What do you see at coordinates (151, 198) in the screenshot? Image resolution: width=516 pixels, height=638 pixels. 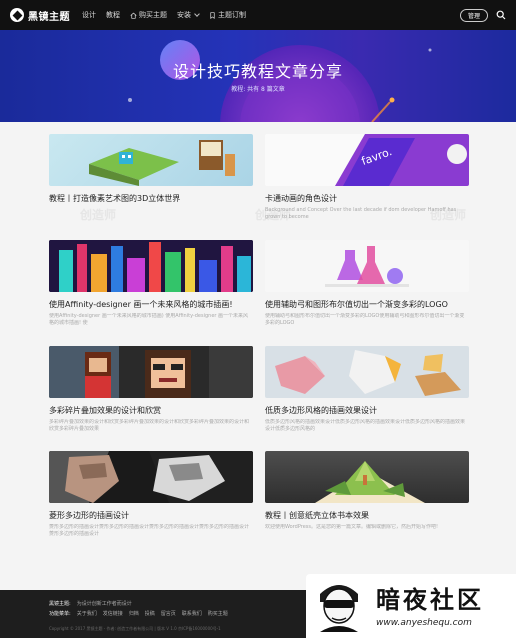 I see `post-title: 教程丨打造像素艺术图的3D立体世界` at bounding box center [151, 198].